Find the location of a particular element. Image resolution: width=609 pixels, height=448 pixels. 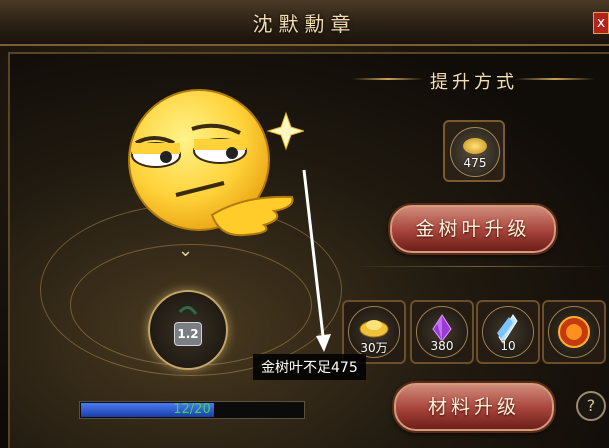

medal-slot: 1.2 is located at coordinates (188, 330).